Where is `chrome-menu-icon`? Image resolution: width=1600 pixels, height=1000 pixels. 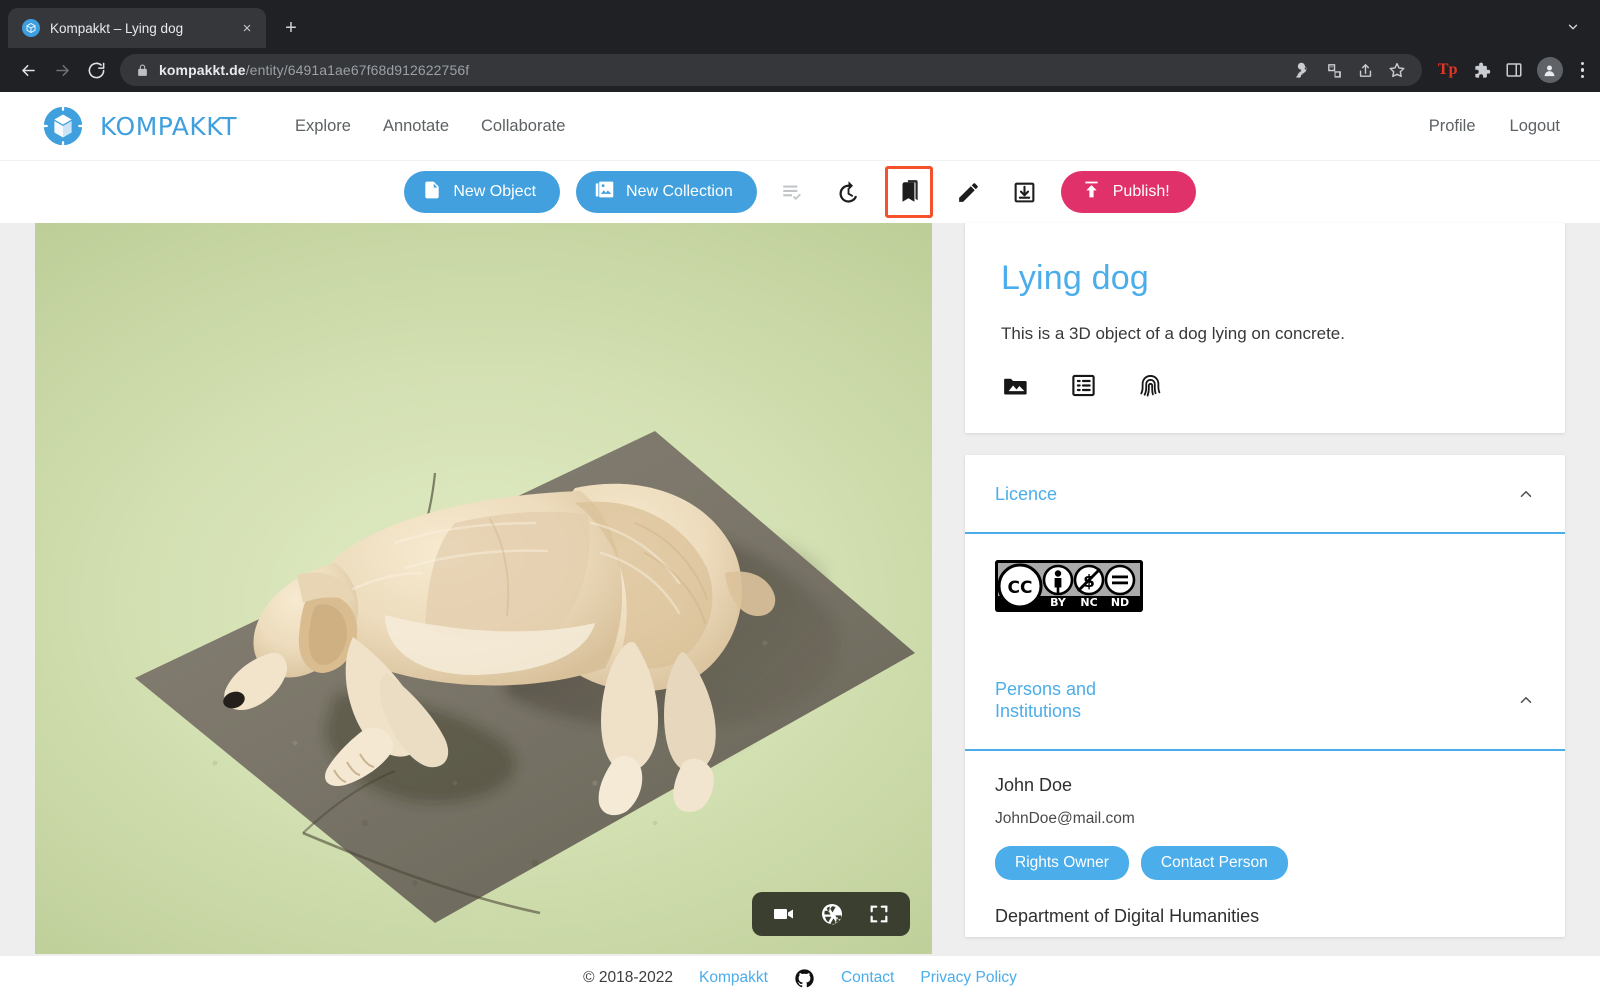
chrome-menu-icon is located at coordinates (1583, 70).